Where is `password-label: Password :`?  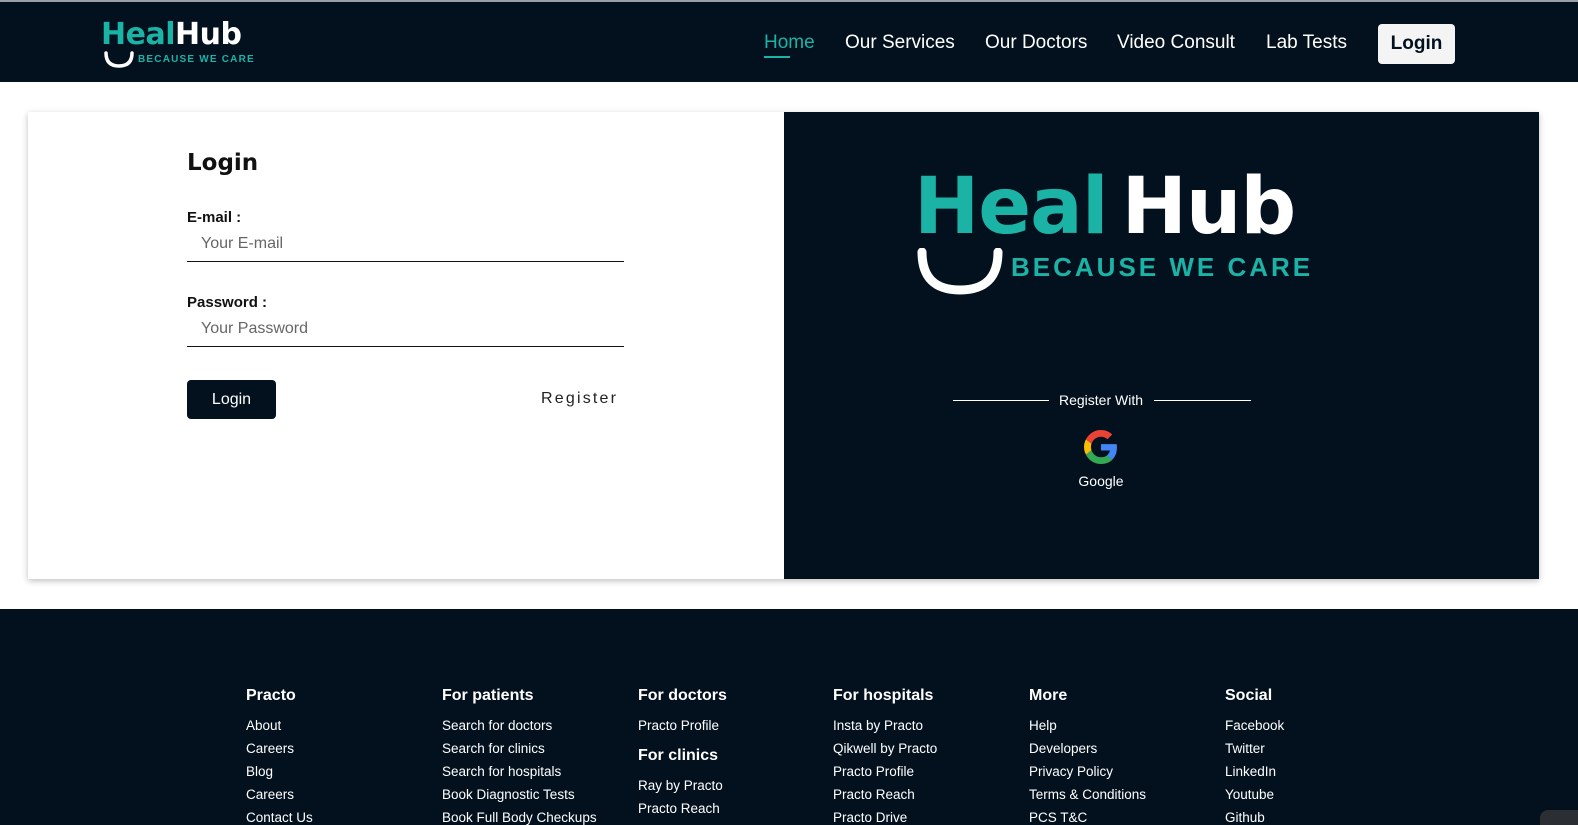
password-label: Password : is located at coordinates (227, 302).